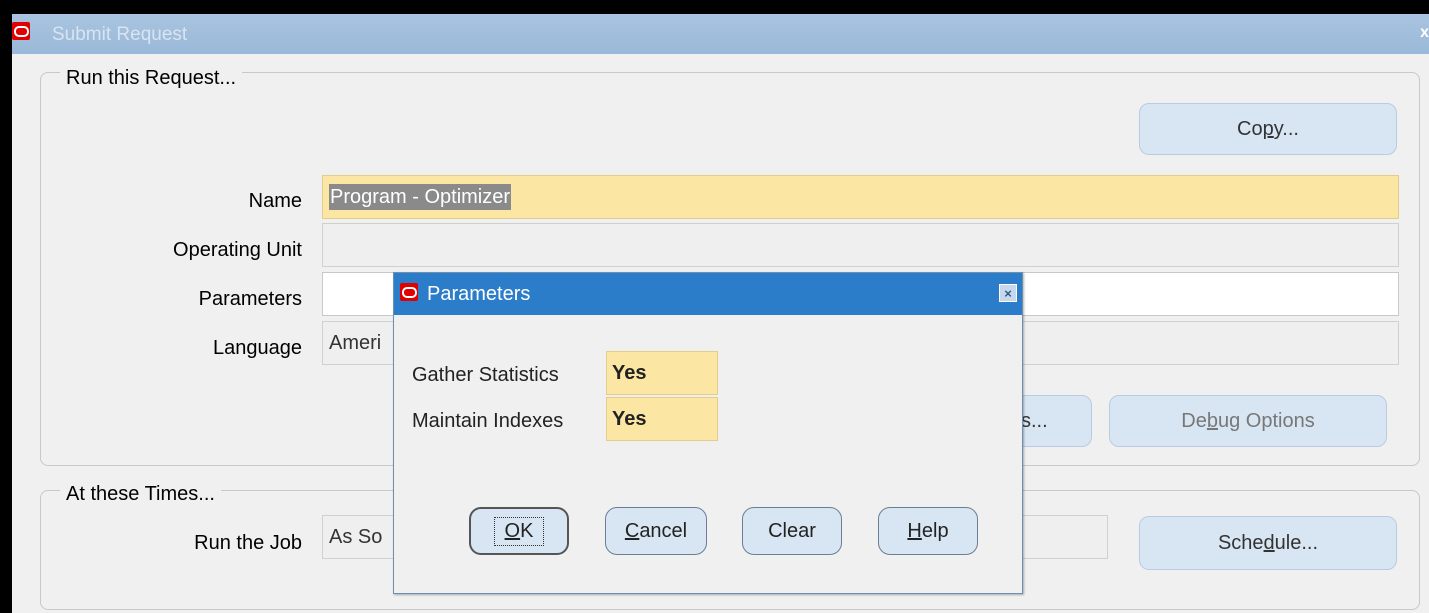 The height and width of the screenshot is (613, 1429). Describe the element at coordinates (662, 373) in the screenshot. I see `gather-statistics-field: Yes` at that location.